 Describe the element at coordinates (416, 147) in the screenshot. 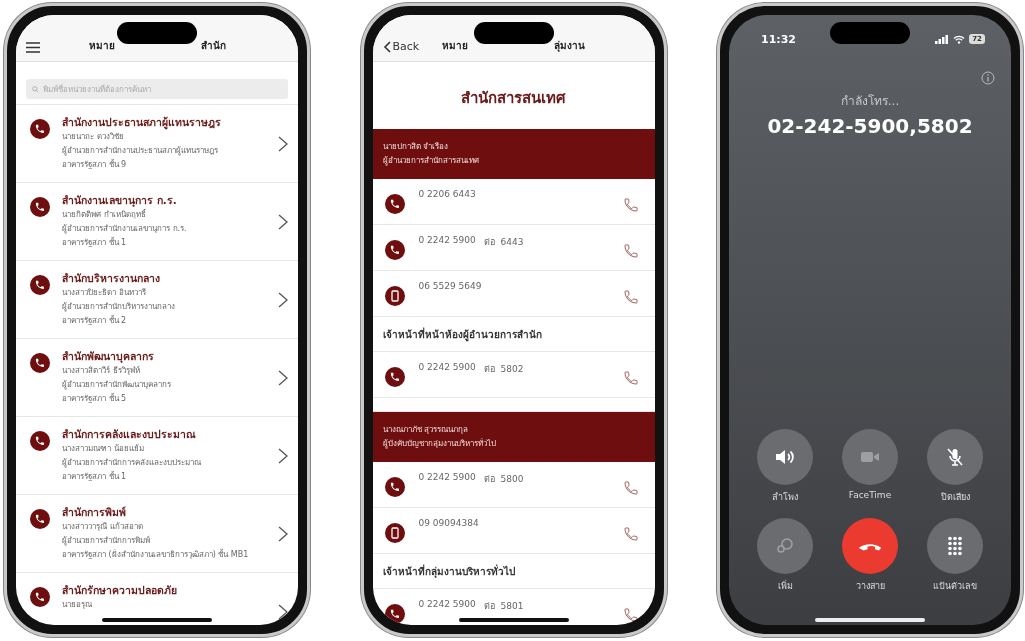

I see `person-name: นายปกาสิต จำเรือง` at that location.